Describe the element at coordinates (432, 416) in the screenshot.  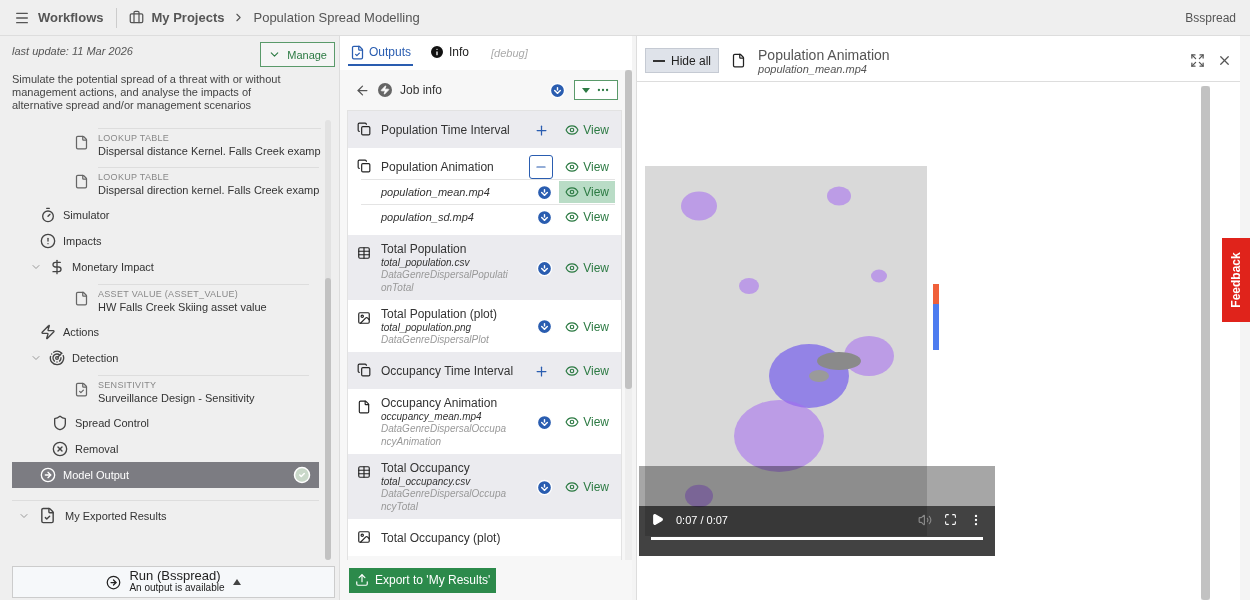
I see `output-file-name: occupancy_mean.mp4` at that location.